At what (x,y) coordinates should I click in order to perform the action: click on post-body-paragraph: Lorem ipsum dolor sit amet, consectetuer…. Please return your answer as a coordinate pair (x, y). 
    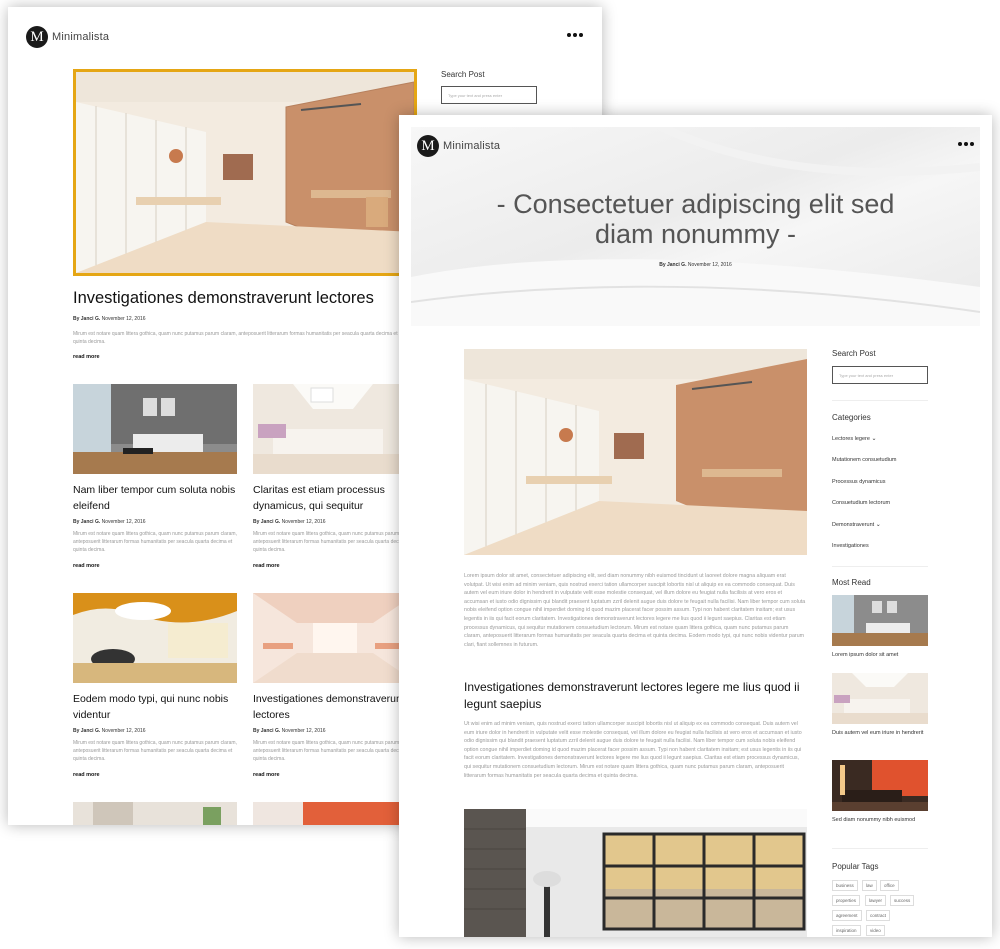
    Looking at the image, I should click on (635, 610).